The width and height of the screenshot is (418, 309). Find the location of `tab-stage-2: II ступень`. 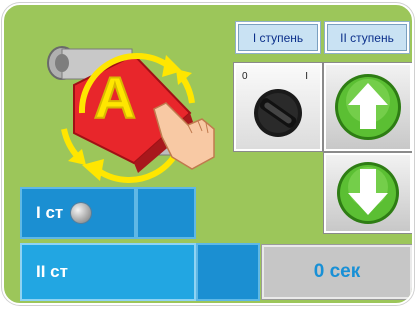

tab-stage-2: II ступень is located at coordinates (367, 37).